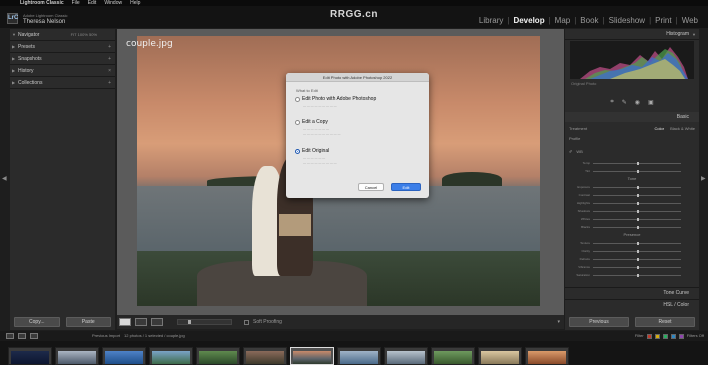  Describe the element at coordinates (62, 83) in the screenshot. I see `panel-collections: ▶ Collections +` at that location.